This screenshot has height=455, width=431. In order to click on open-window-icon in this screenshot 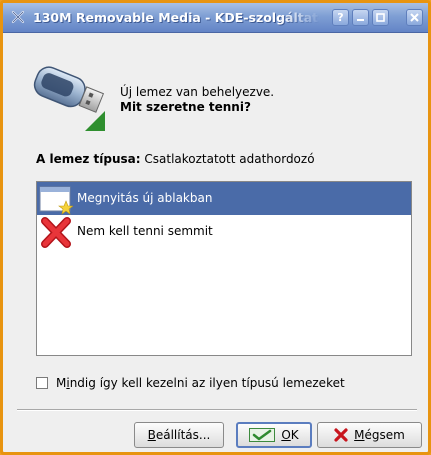, I will do `click(56, 199)`.